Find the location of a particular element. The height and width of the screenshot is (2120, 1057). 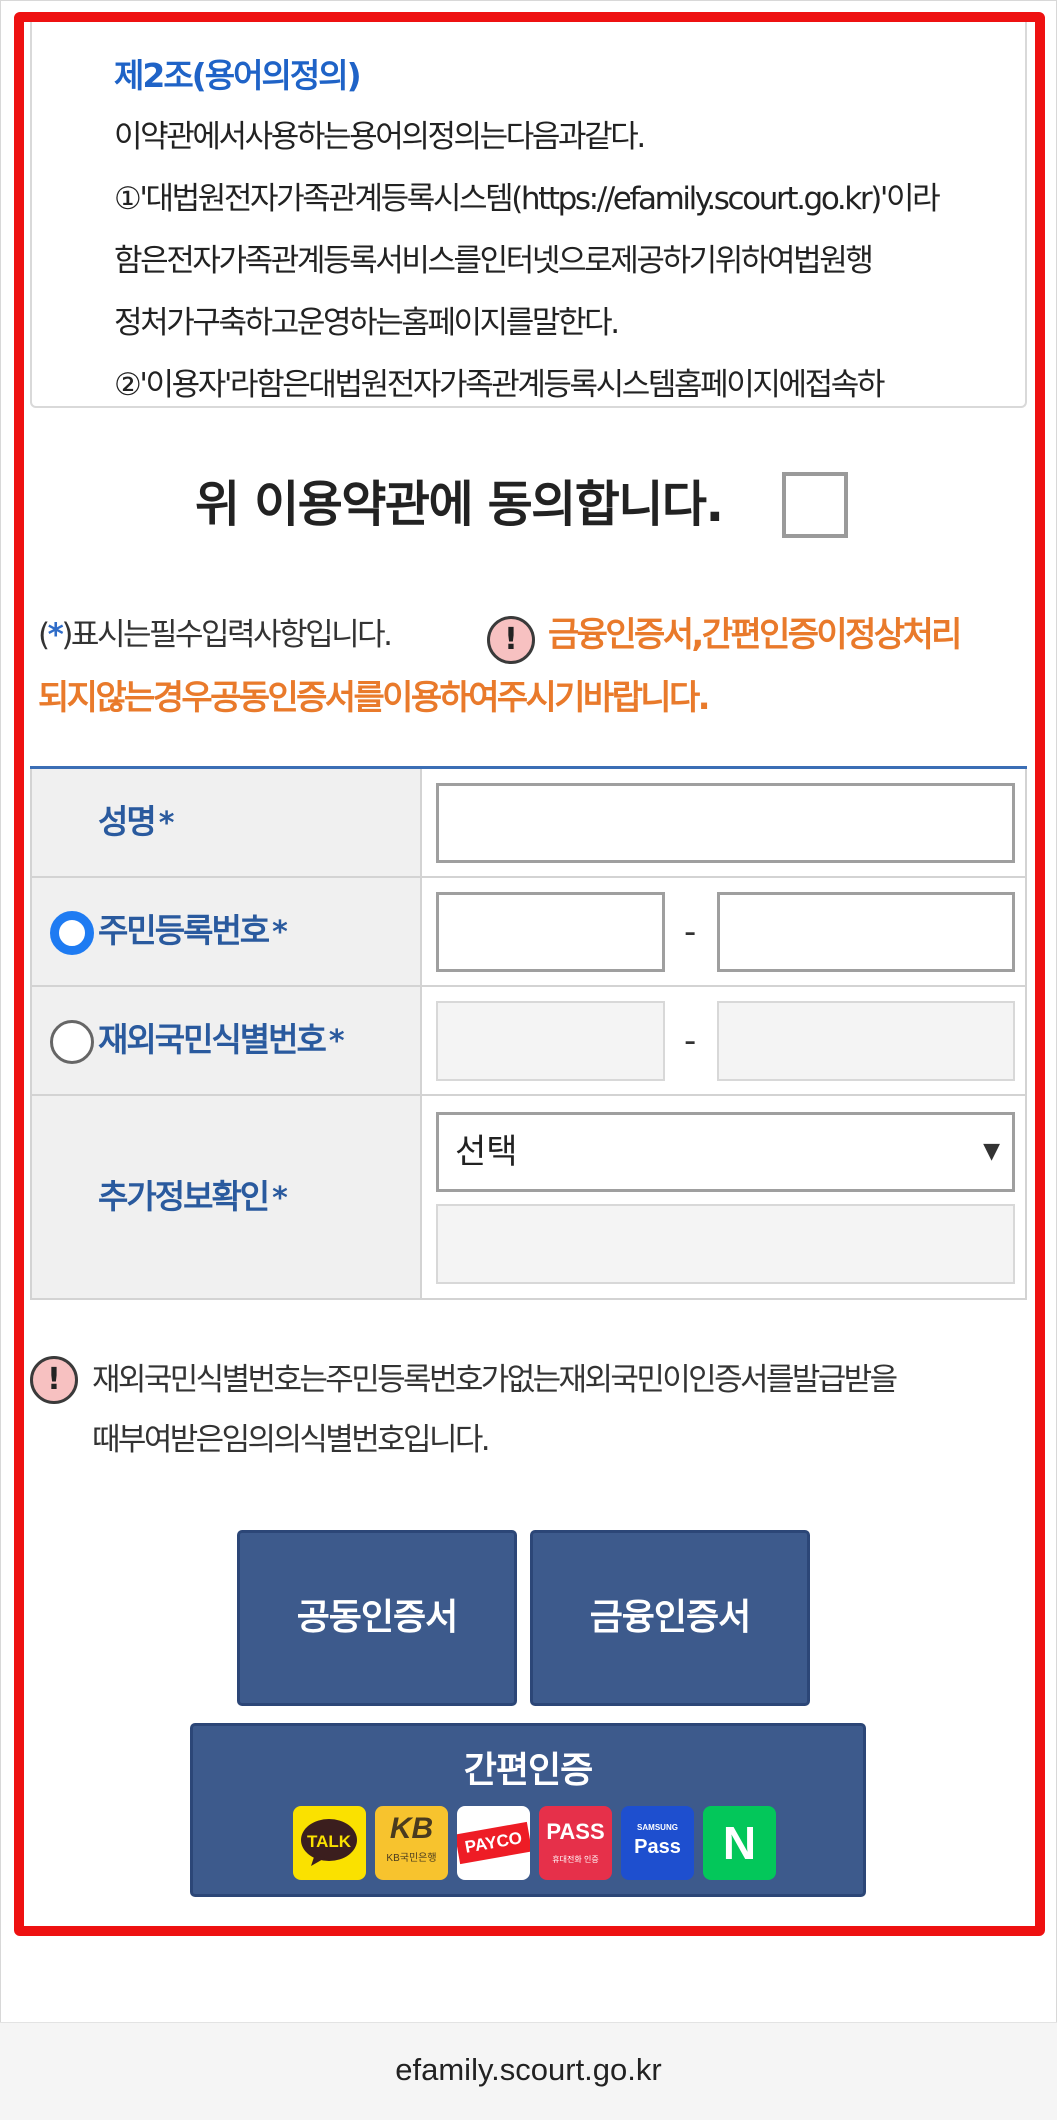

url-text: efamily.scourt.go.kr is located at coordinates (528, 2069).